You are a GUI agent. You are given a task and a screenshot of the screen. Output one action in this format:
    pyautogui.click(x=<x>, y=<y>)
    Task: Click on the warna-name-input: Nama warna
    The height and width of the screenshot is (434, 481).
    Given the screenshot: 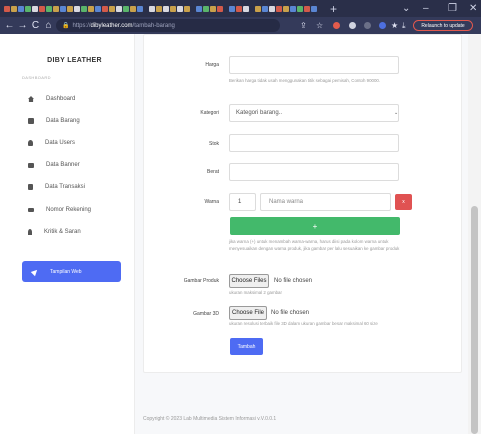 What is the action you would take?
    pyautogui.click(x=325, y=202)
    